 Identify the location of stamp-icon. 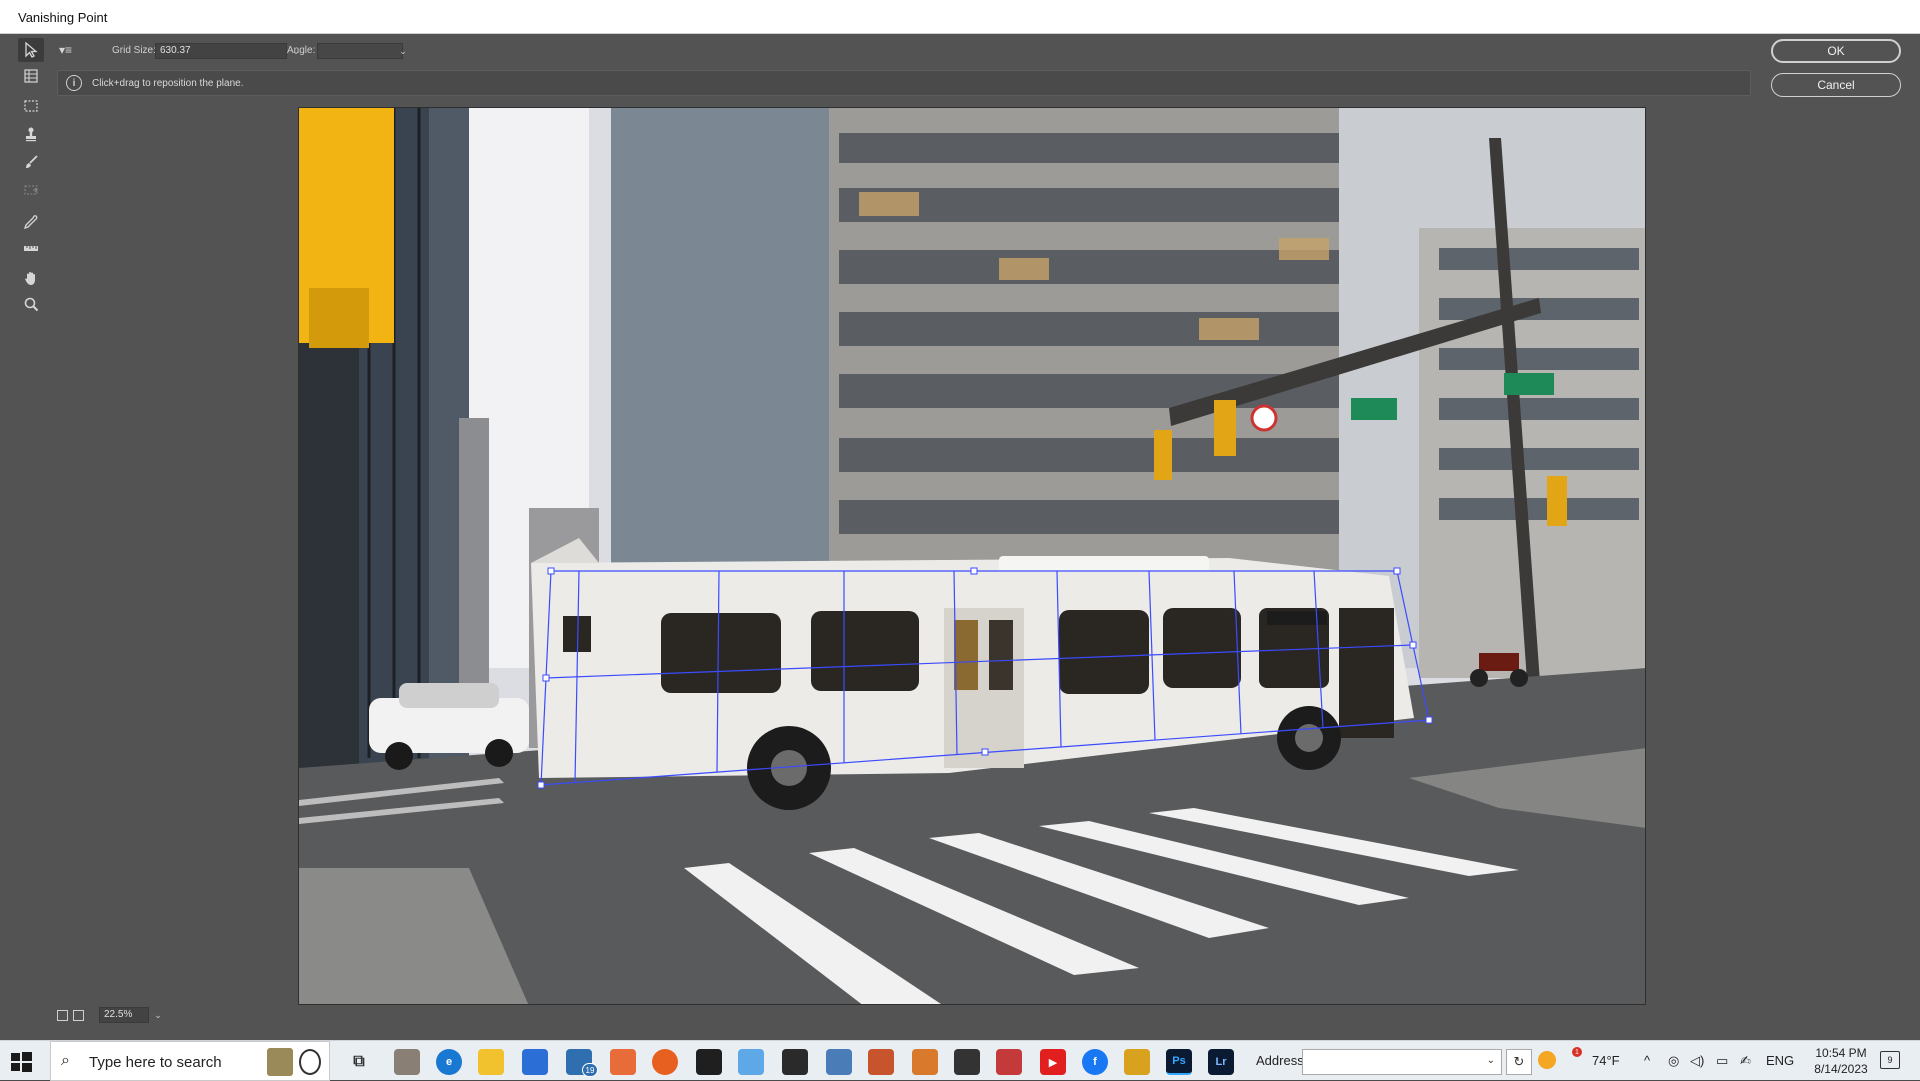
(31, 134).